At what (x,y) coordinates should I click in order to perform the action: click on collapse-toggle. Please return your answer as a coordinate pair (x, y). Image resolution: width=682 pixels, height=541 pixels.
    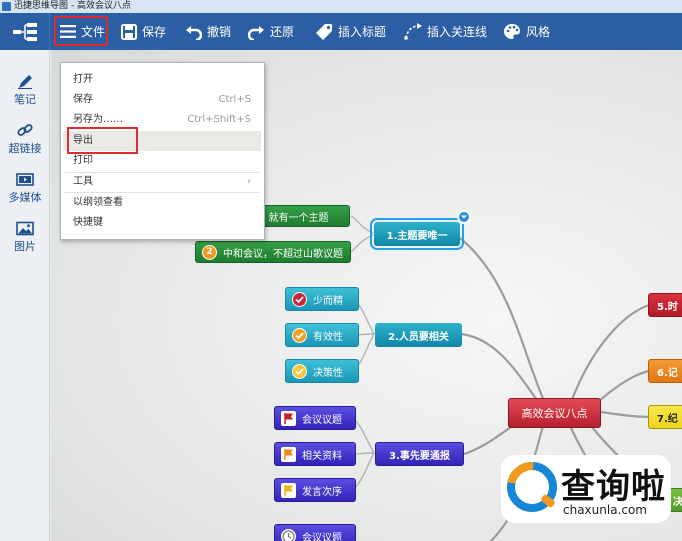
    Looking at the image, I should click on (464, 217).